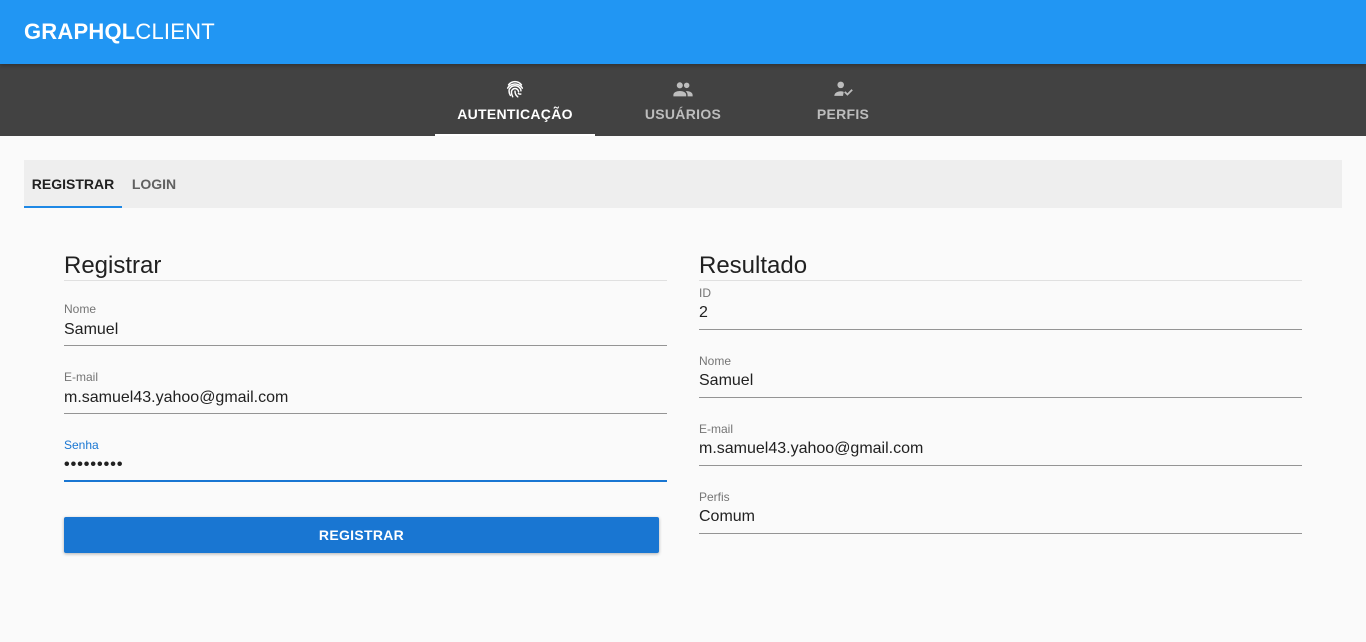  What do you see at coordinates (726, 380) in the screenshot?
I see `result-name-value: Samuel` at bounding box center [726, 380].